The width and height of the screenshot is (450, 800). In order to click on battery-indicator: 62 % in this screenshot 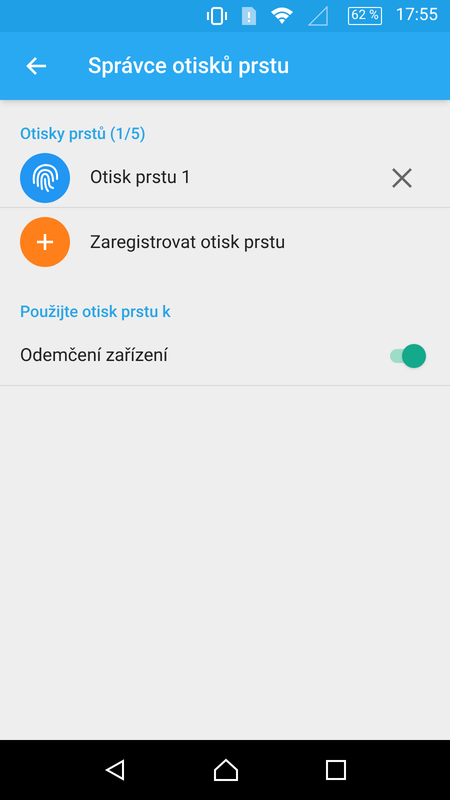, I will do `click(365, 16)`.